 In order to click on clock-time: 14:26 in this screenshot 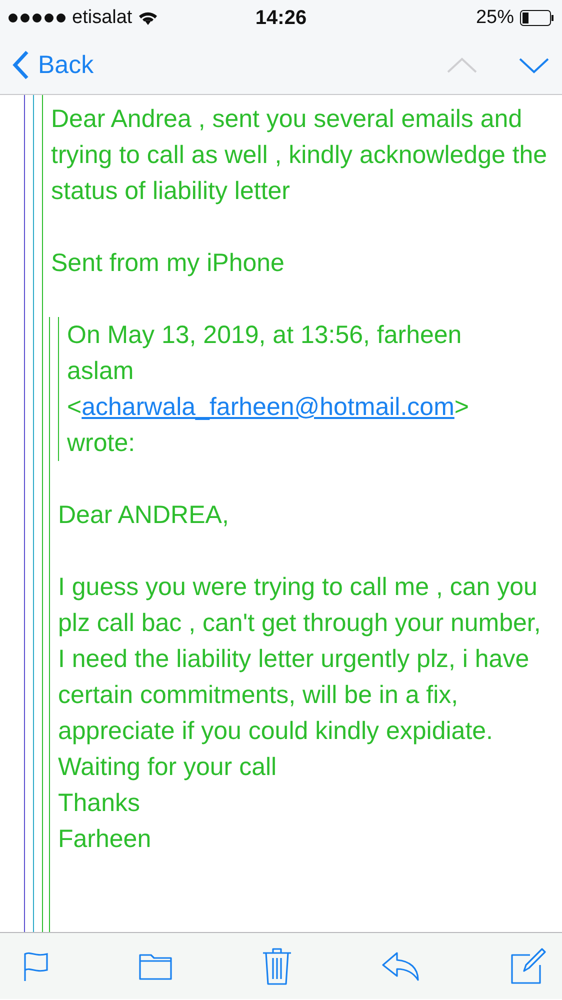, I will do `click(281, 18)`.